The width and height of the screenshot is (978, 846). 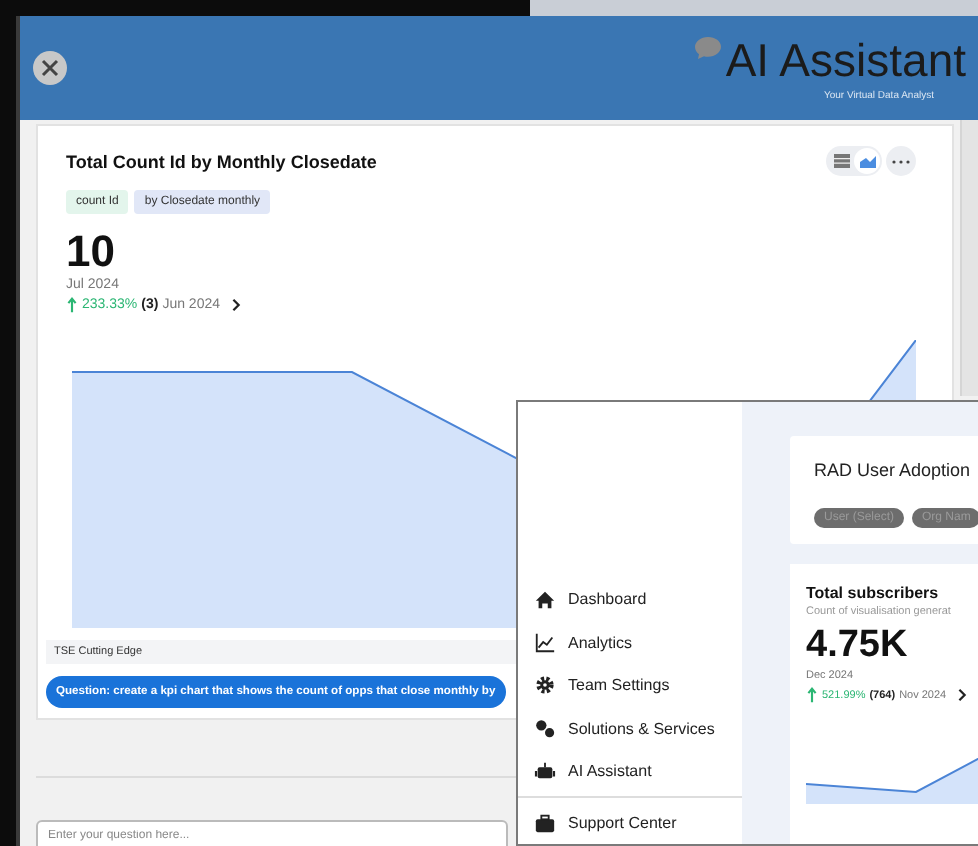 I want to click on report-title: RAD User Adoption, so click(x=893, y=470).